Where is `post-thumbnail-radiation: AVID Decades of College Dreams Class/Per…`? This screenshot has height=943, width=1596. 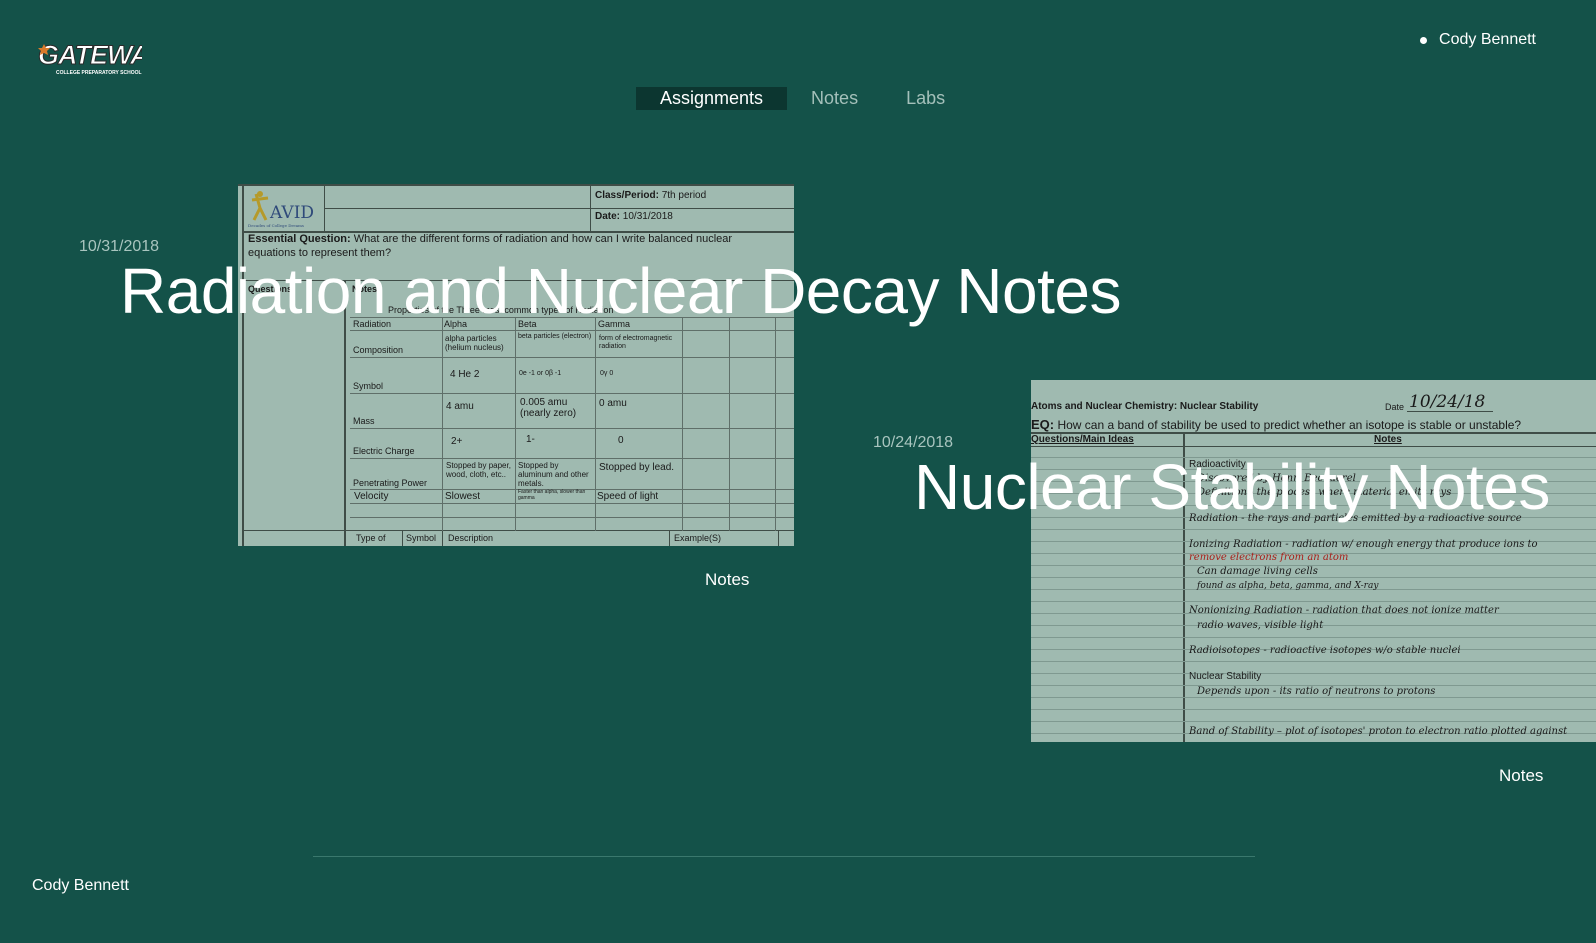 post-thumbnail-radiation: AVID Decades of College Dreams Class/Per… is located at coordinates (516, 365).